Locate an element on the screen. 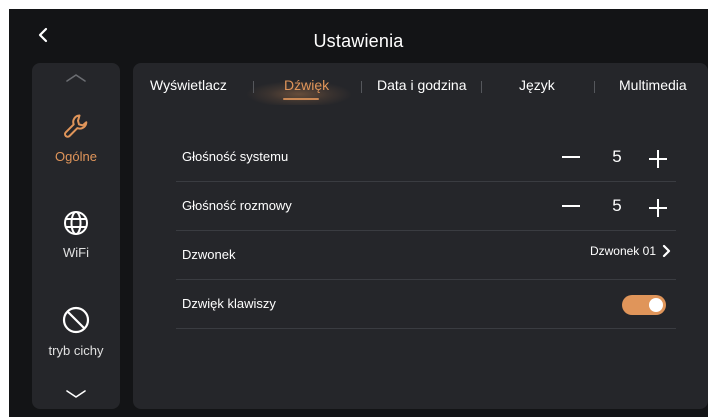  system-volume-decrease-button is located at coordinates (571, 158).